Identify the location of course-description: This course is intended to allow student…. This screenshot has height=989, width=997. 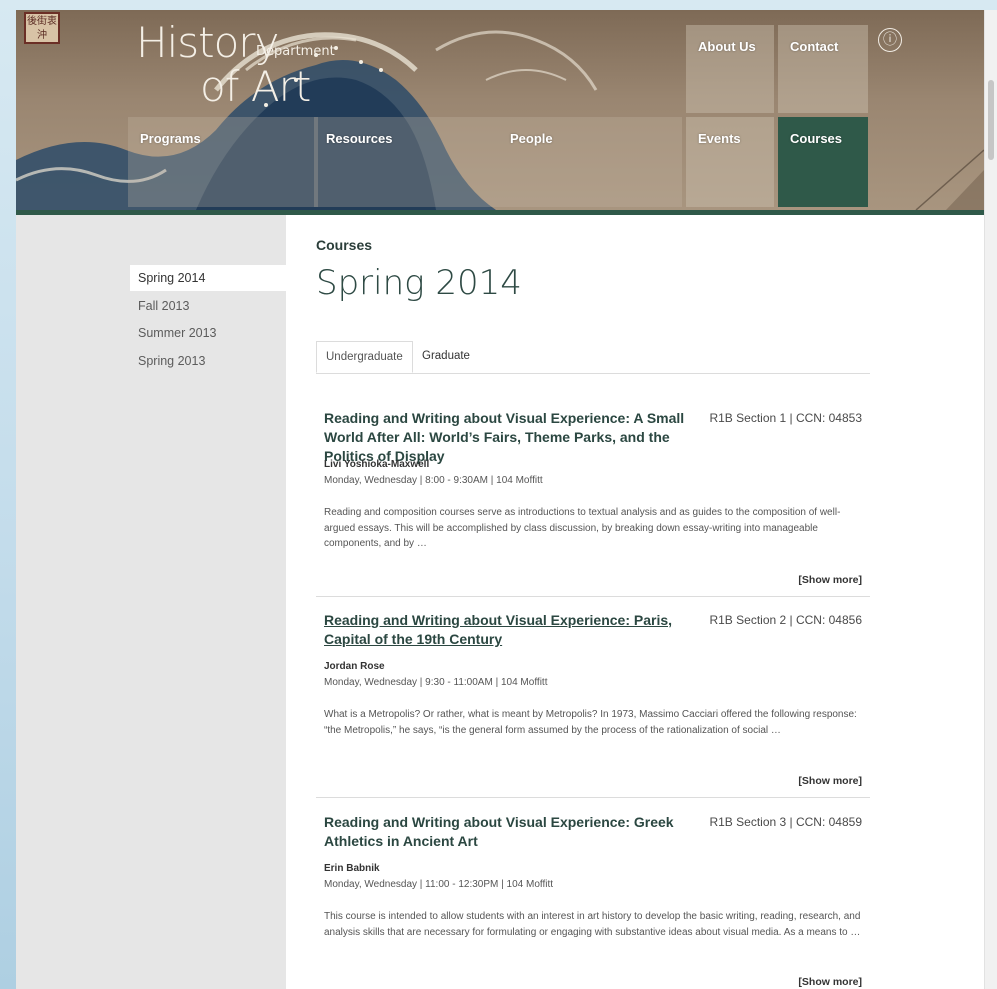
(592, 924).